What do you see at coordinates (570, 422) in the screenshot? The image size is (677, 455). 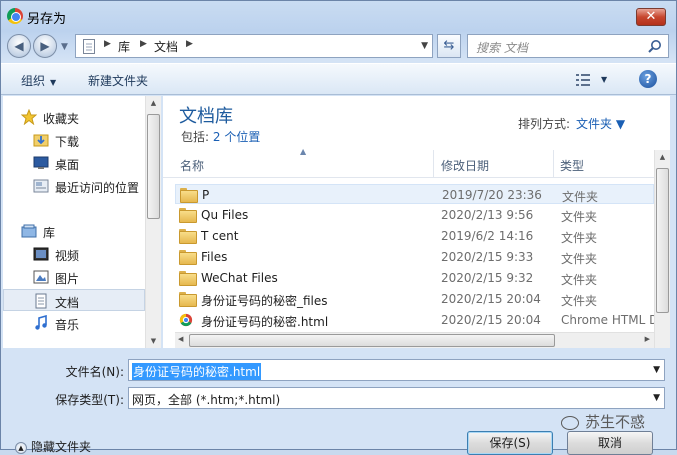 I see `wechat-icon` at bounding box center [570, 422].